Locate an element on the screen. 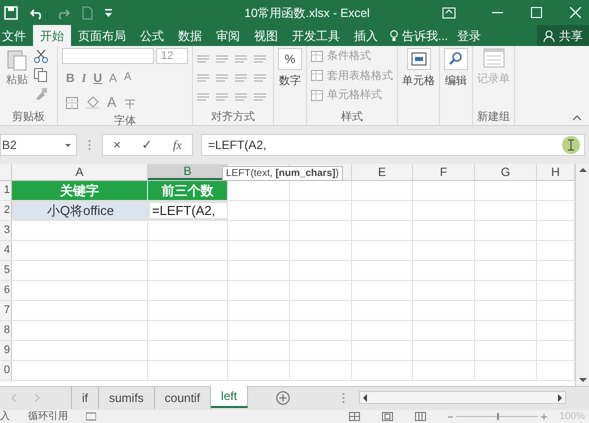 The width and height of the screenshot is (589, 423). ribbon-tab: 开始 is located at coordinates (52, 35).